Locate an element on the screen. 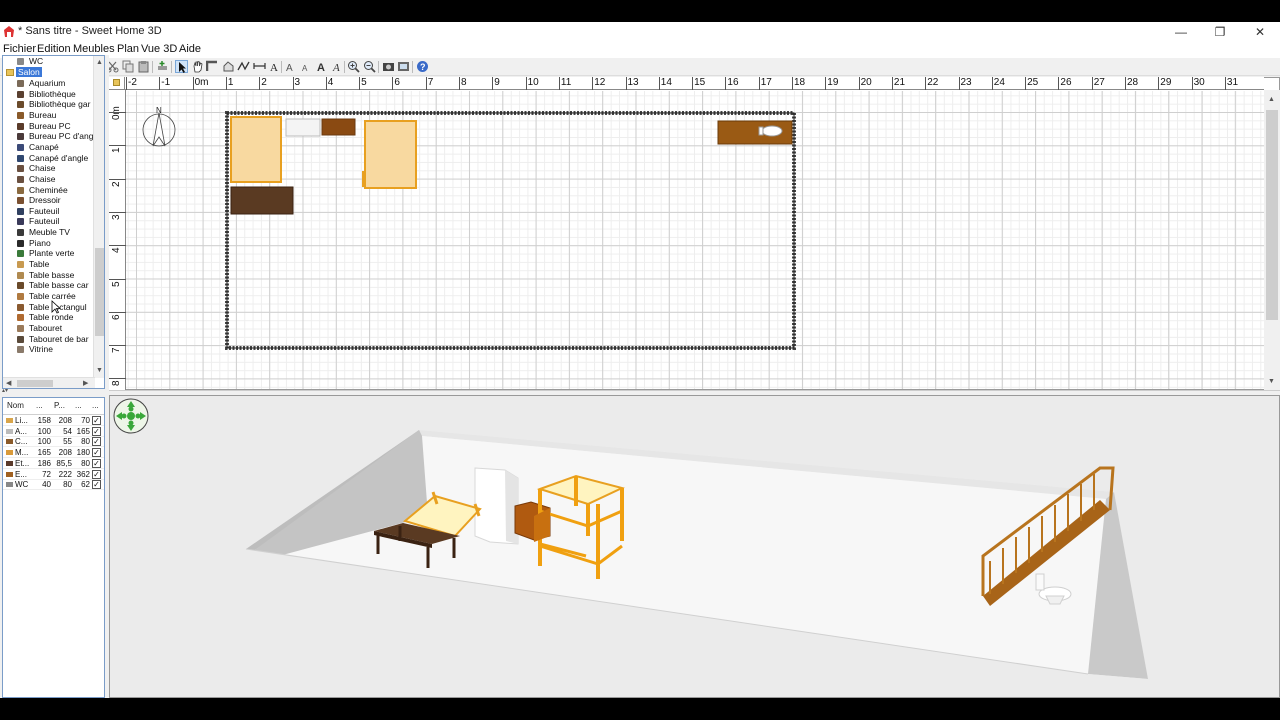  catalog-item: Tabouret is located at coordinates (49, 328).